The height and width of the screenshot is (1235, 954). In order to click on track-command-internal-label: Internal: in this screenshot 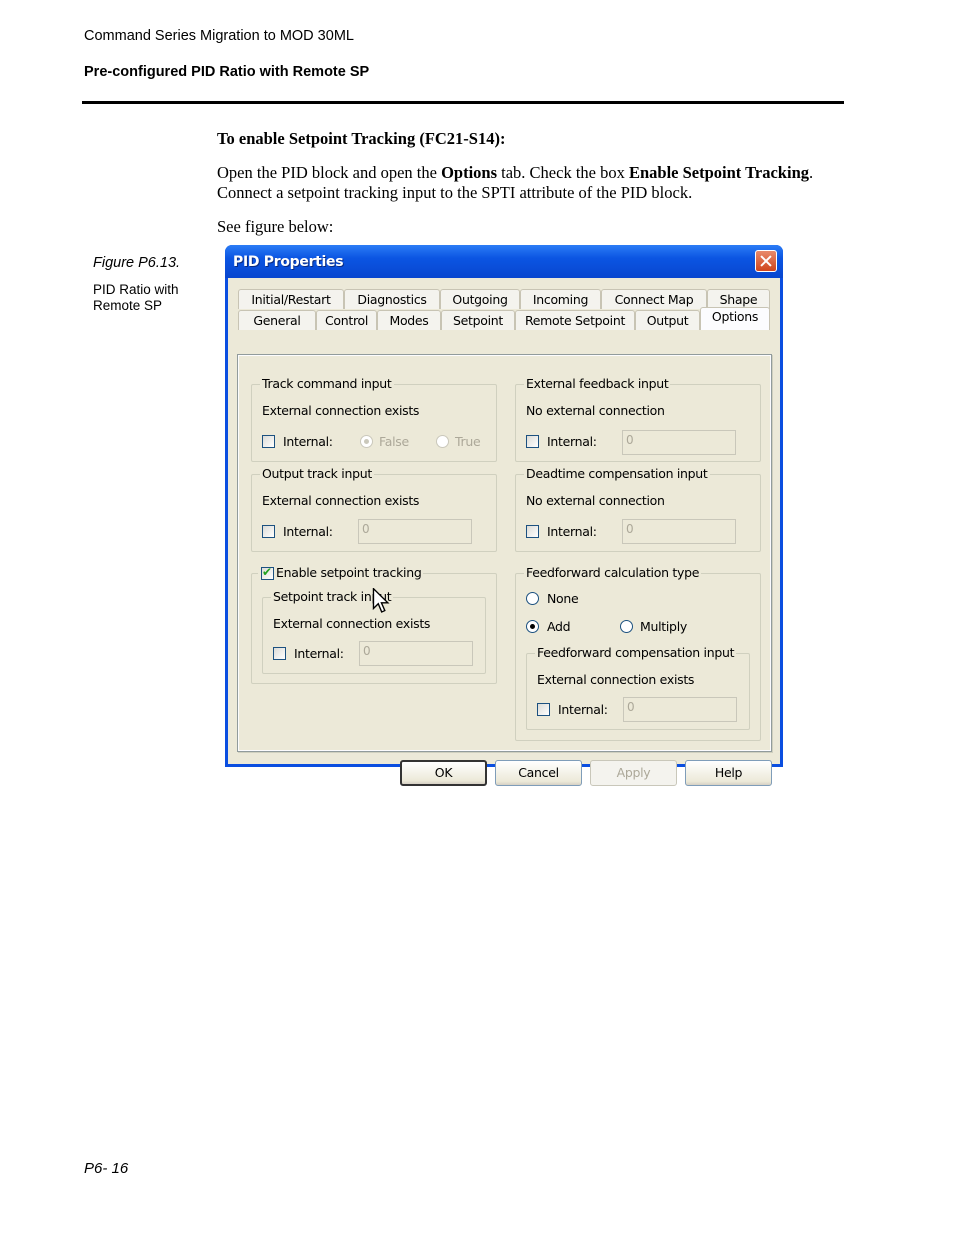, I will do `click(308, 441)`.